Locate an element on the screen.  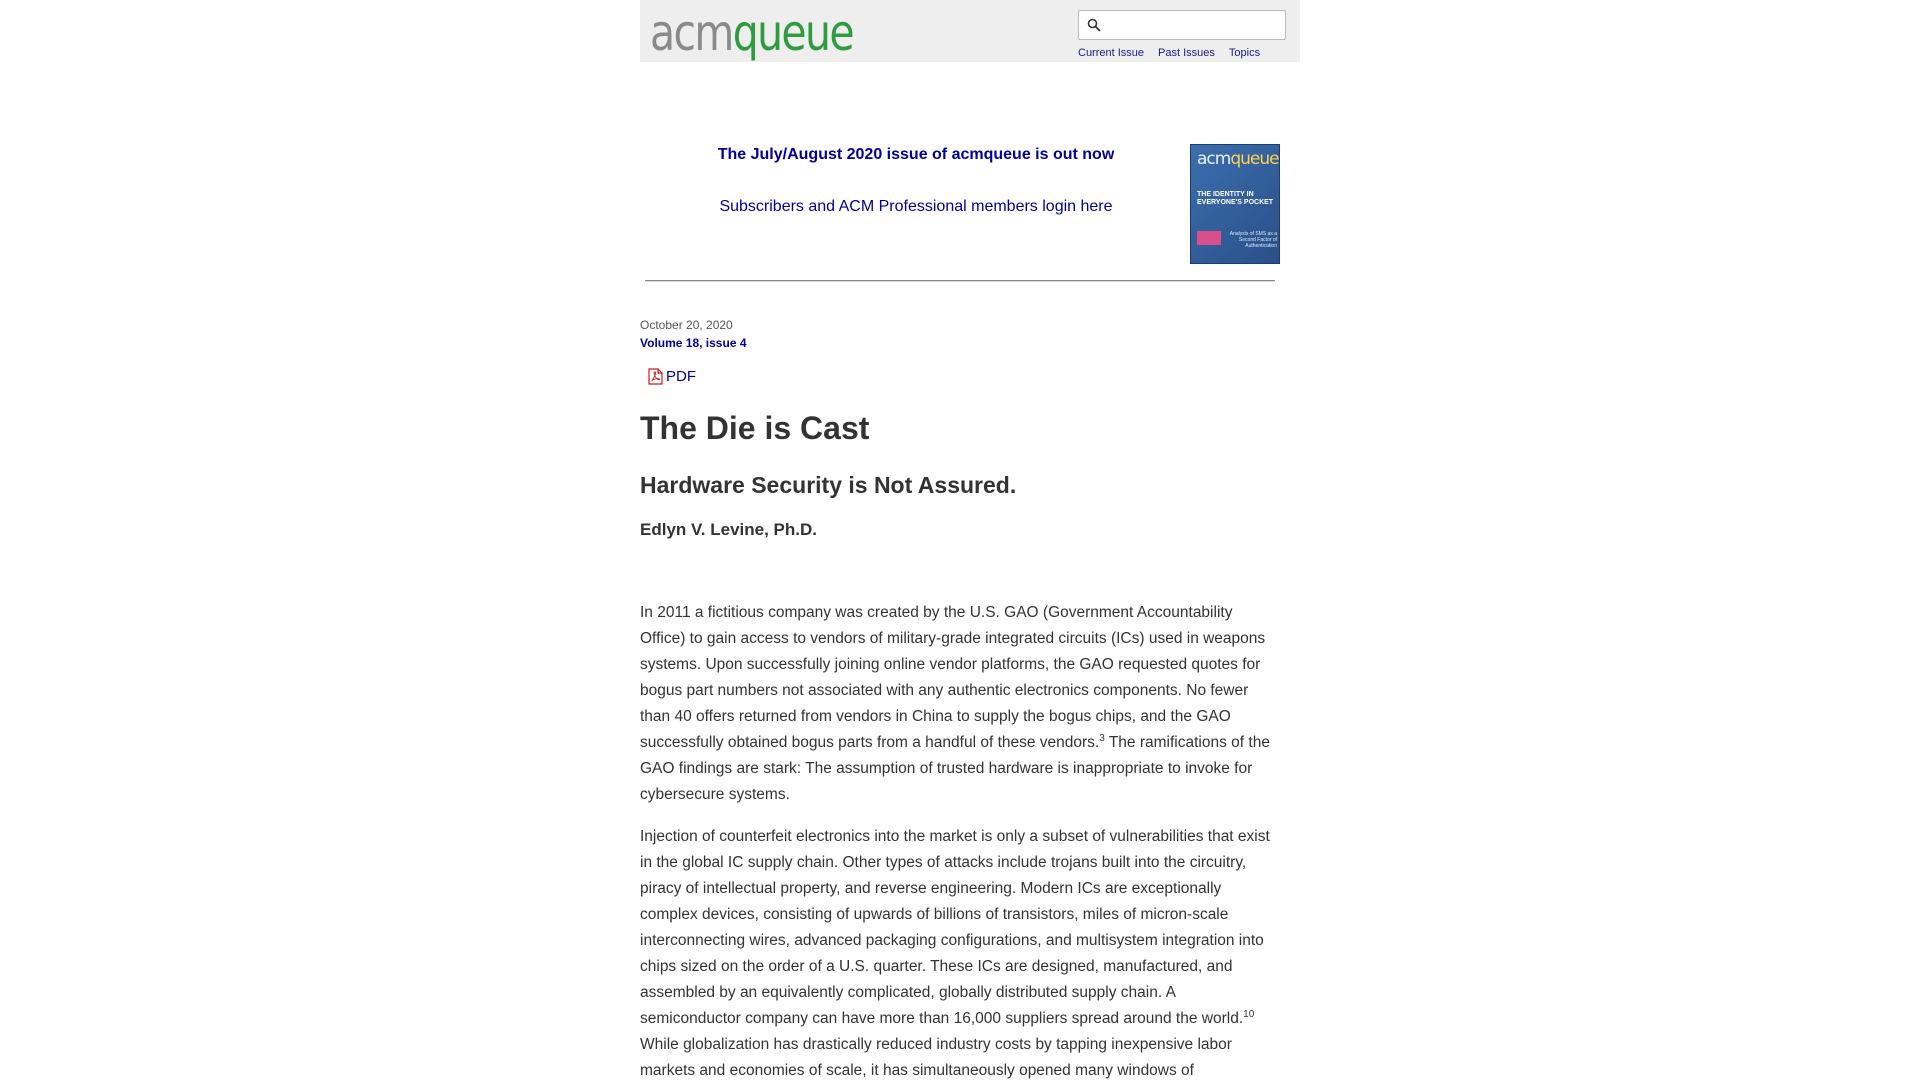
search-box is located at coordinates (1182, 25).